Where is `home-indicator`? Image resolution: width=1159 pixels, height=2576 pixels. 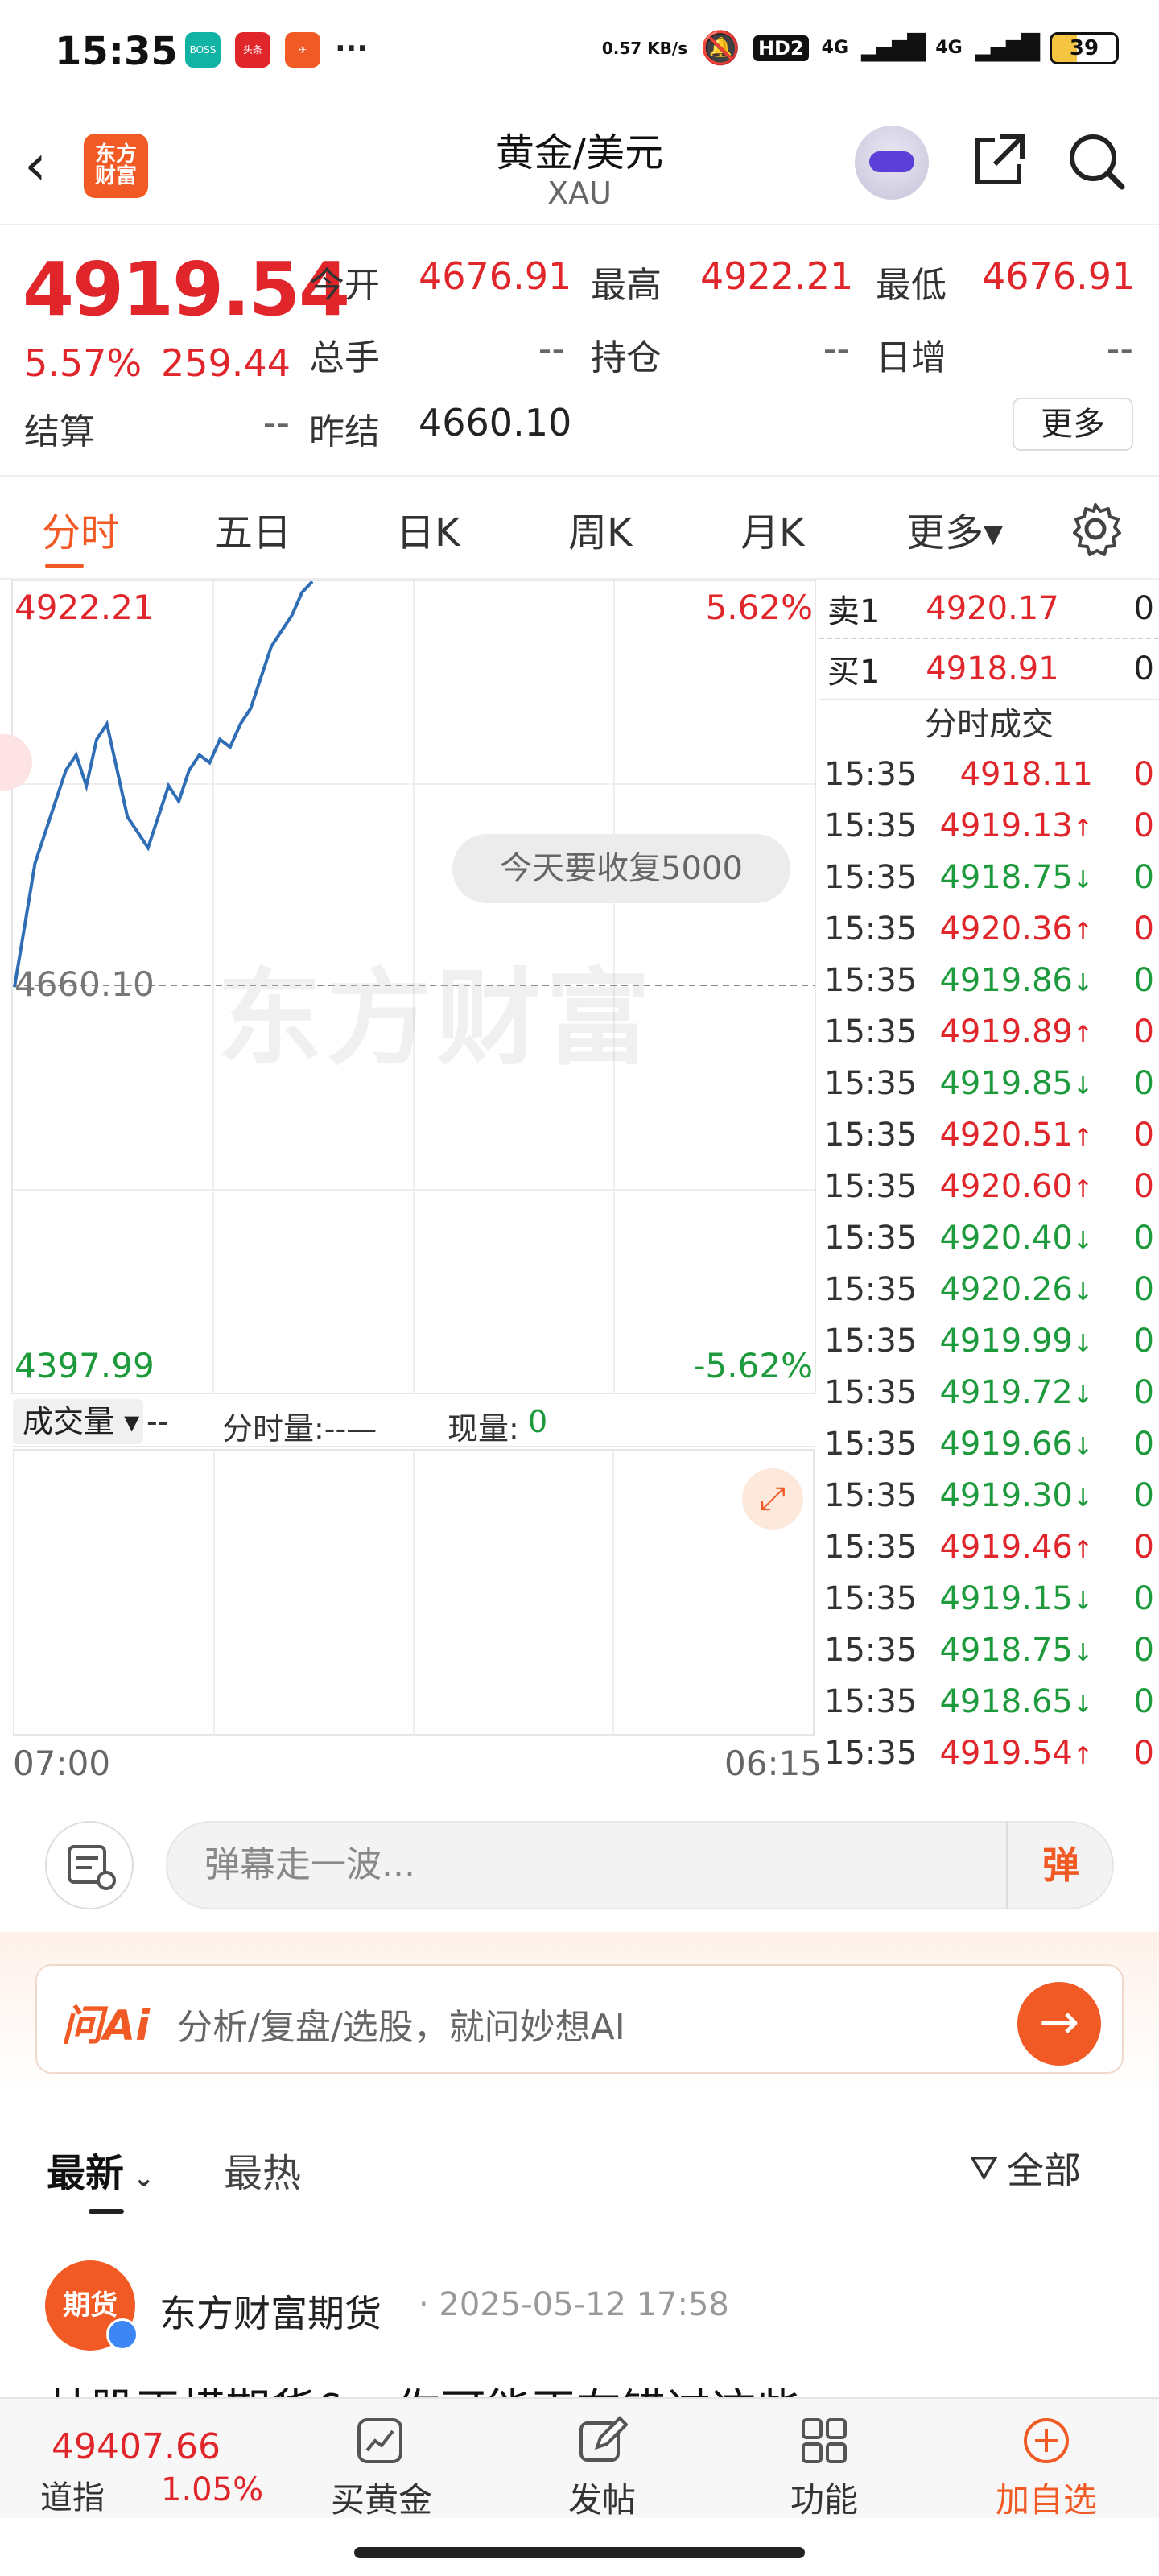 home-indicator is located at coordinates (579, 2552).